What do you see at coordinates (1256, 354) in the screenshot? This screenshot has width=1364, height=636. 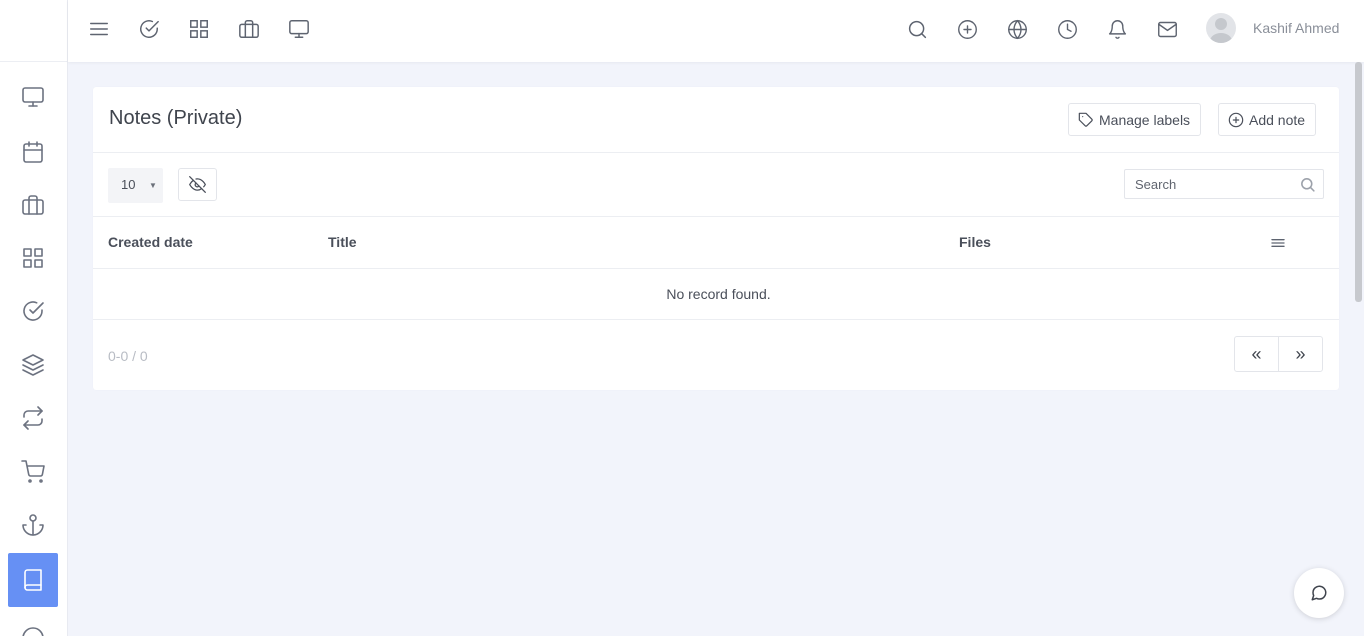 I see `previous-page-button: «` at bounding box center [1256, 354].